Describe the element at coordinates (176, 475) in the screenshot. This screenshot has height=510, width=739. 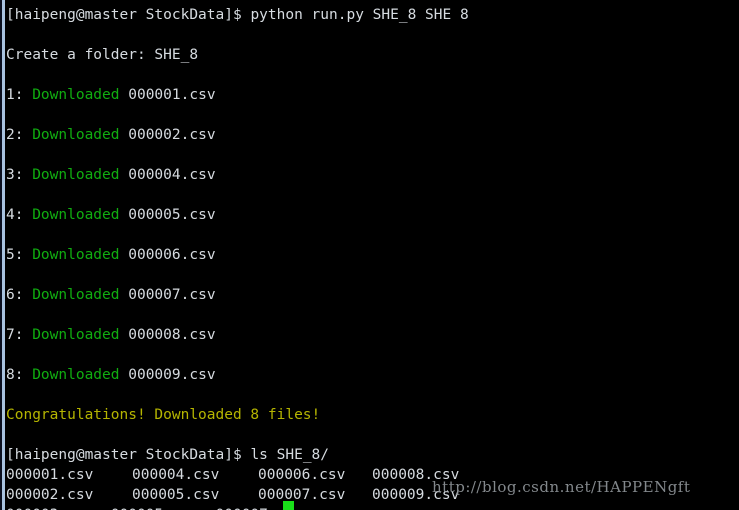
I see `ls-file-cell: 000004.csv` at that location.